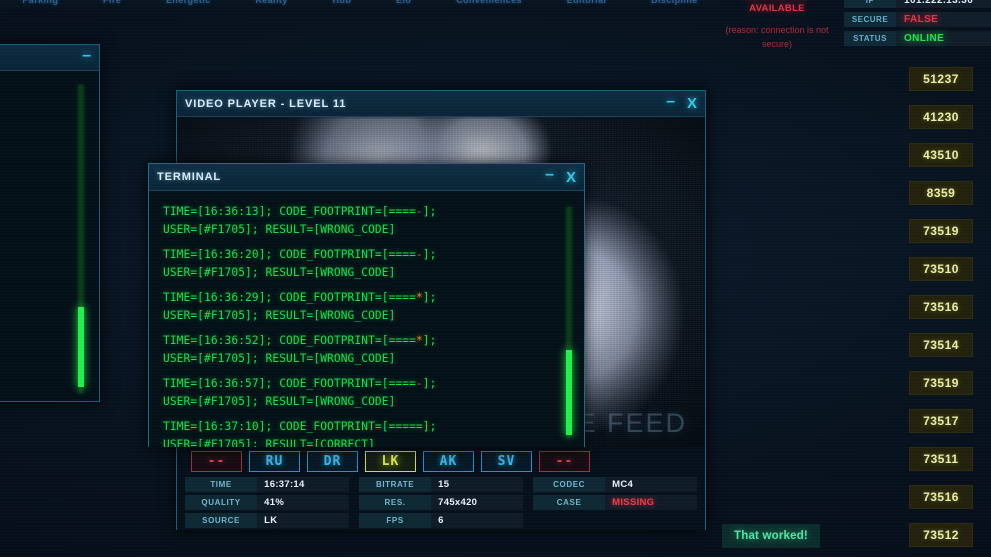 The image size is (991, 557). Describe the element at coordinates (303, 484) in the screenshot. I see `stat-value: 16:37:14` at that location.